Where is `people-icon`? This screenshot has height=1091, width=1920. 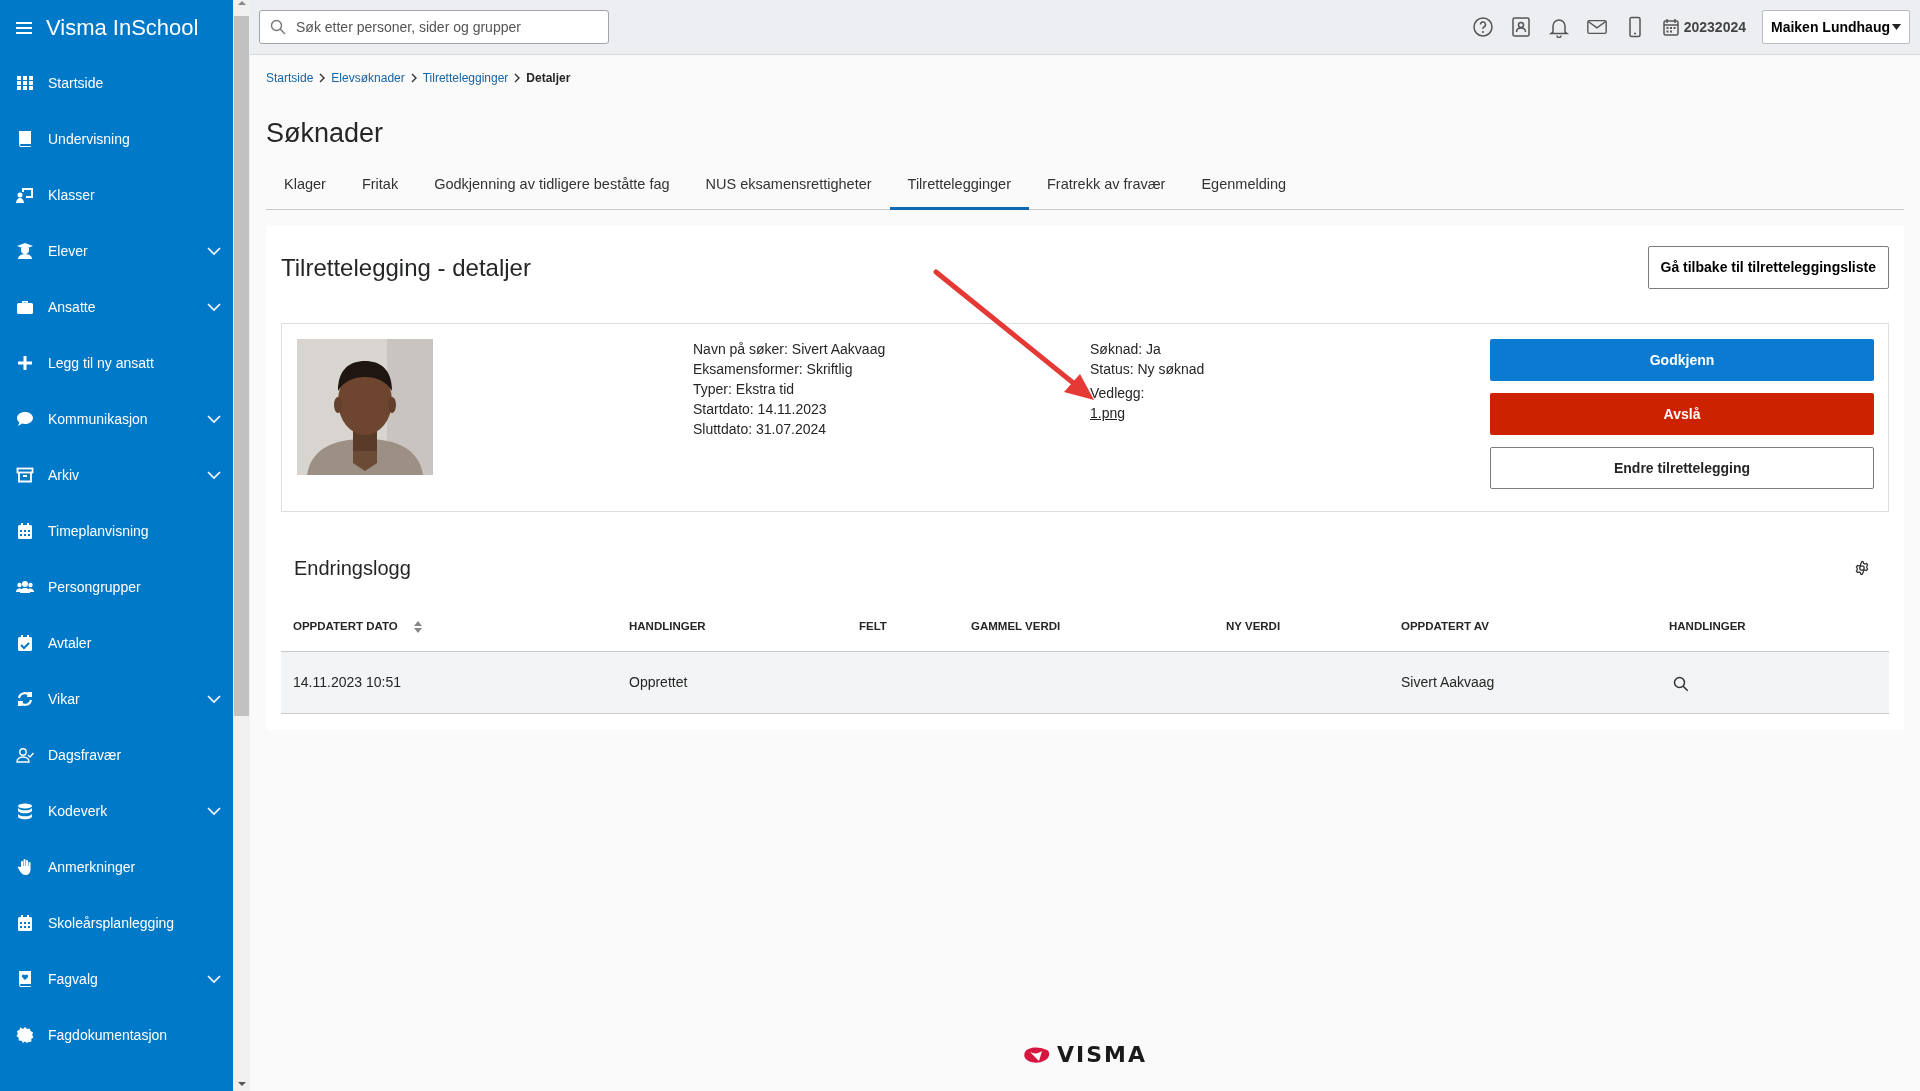
people-icon is located at coordinates (25, 587).